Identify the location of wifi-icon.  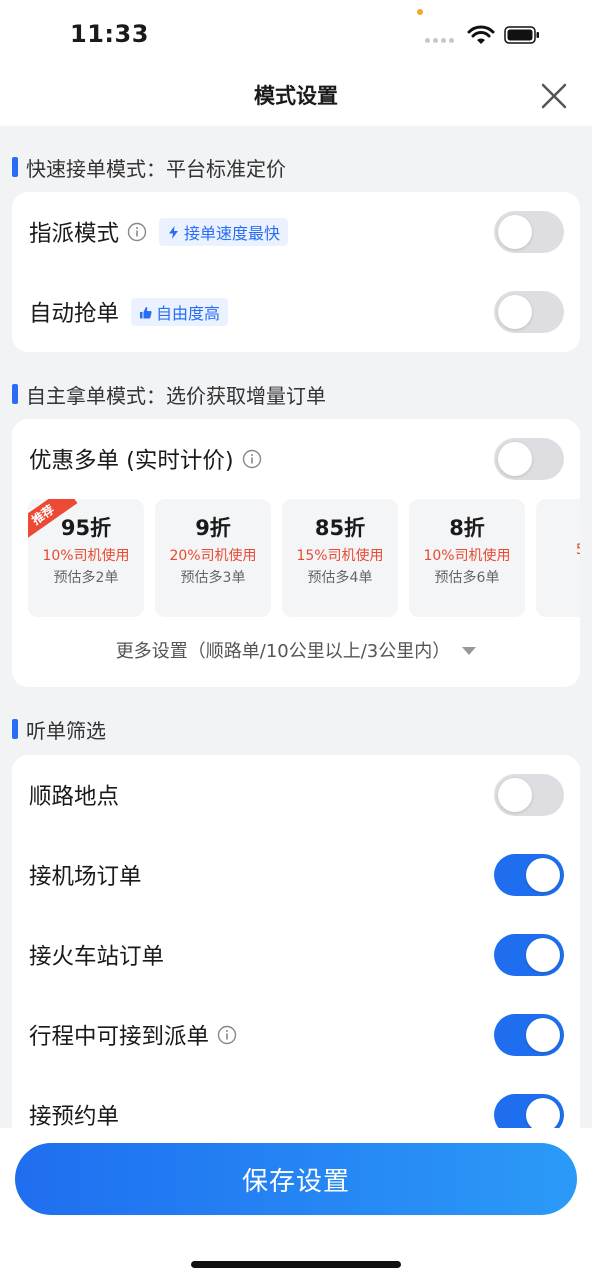
(481, 34).